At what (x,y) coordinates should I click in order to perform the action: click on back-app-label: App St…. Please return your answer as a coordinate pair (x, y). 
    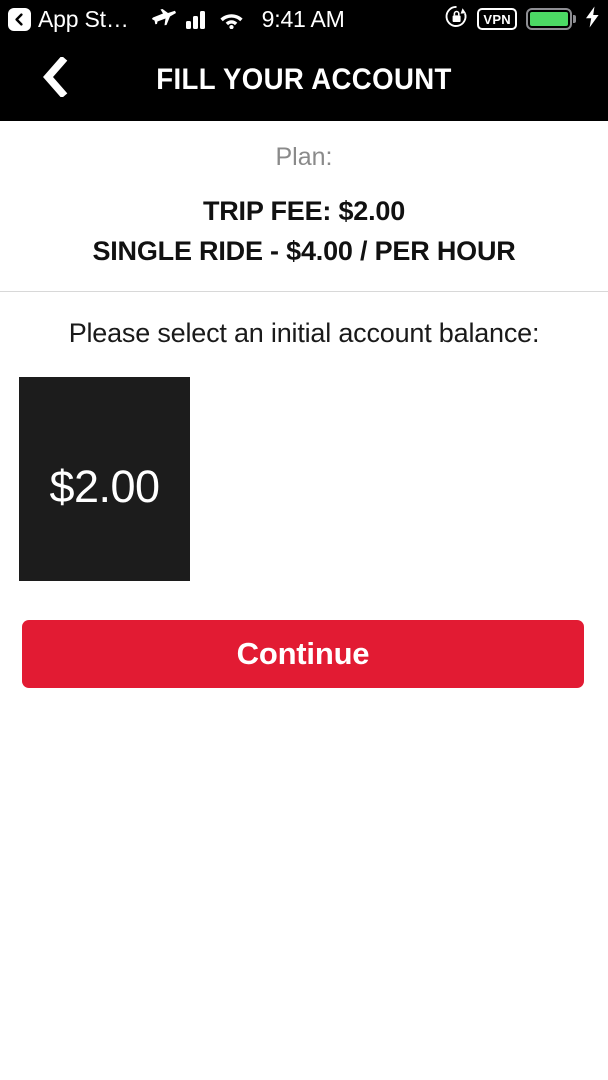
    Looking at the image, I should click on (83, 19).